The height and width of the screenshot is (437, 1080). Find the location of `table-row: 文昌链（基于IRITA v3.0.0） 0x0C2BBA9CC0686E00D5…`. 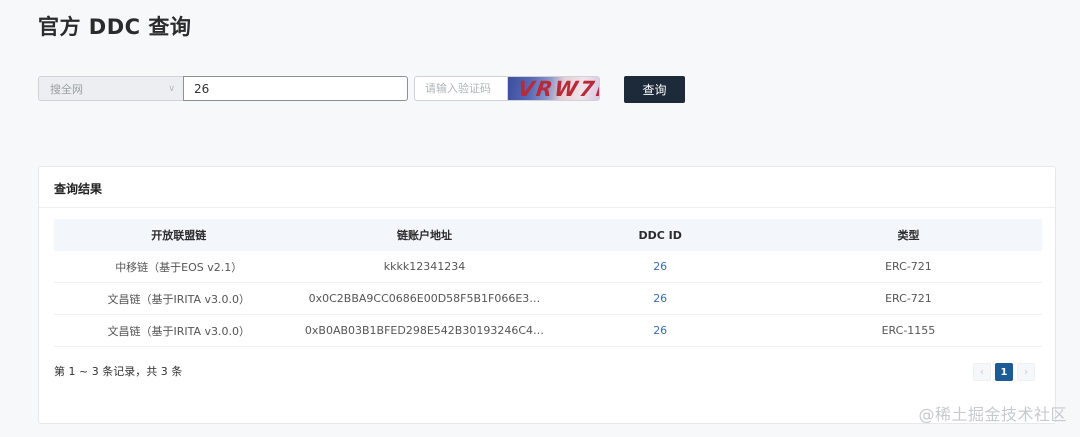

table-row: 文昌链（基于IRITA v3.0.0） 0x0C2BBA9CC0686E00D5… is located at coordinates (548, 298).